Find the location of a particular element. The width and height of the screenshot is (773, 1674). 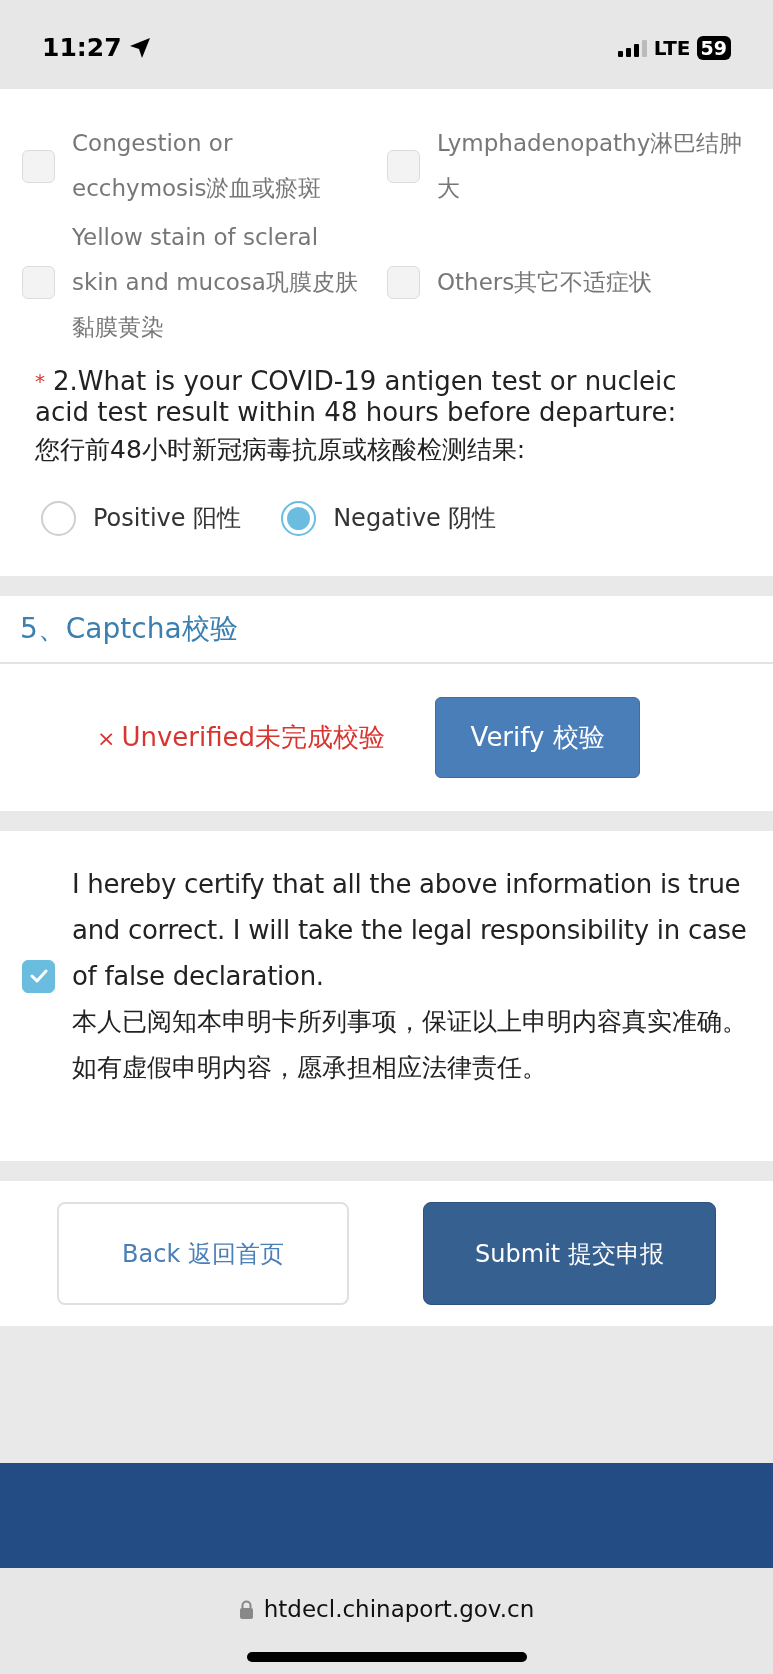

clock-time: 11:27 is located at coordinates (82, 47).